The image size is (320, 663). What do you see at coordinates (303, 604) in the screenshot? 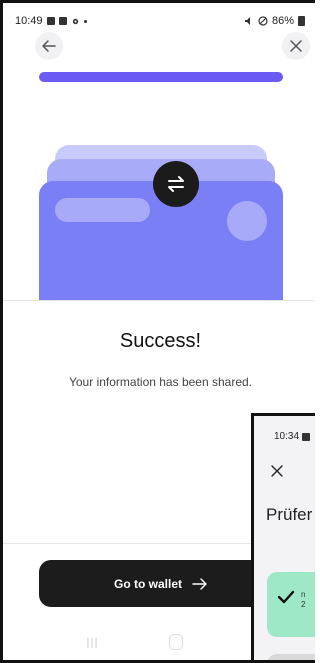
I see `overlay-card-subtext: 2` at bounding box center [303, 604].